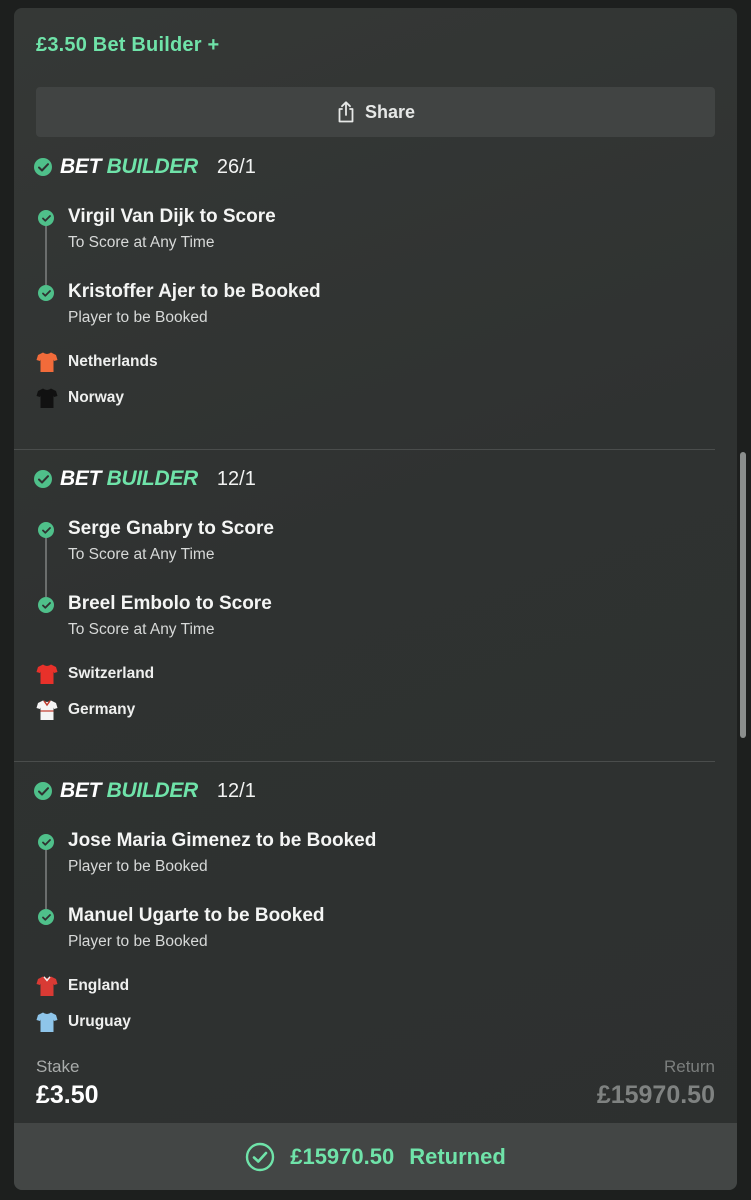  I want to click on returned-amount: £15970.50, so click(342, 1156).